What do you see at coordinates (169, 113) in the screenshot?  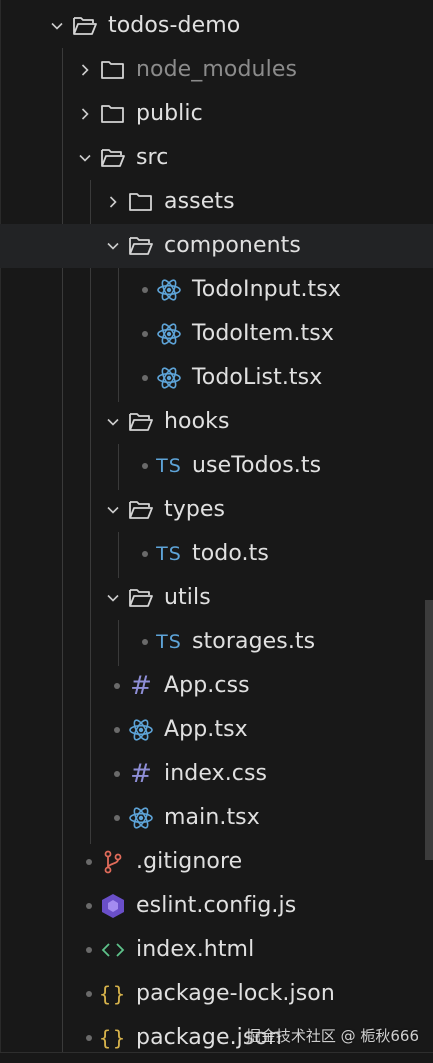 I see `tree-item-label: public` at bounding box center [169, 113].